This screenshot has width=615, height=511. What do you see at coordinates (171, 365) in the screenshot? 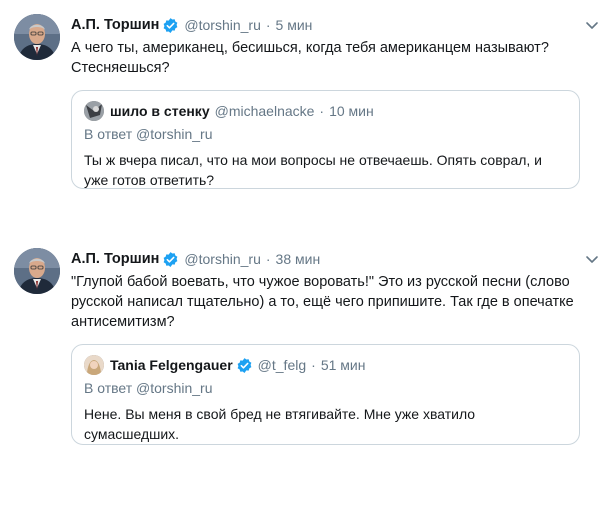
I see `author-name: Tania Felgengauer` at bounding box center [171, 365].